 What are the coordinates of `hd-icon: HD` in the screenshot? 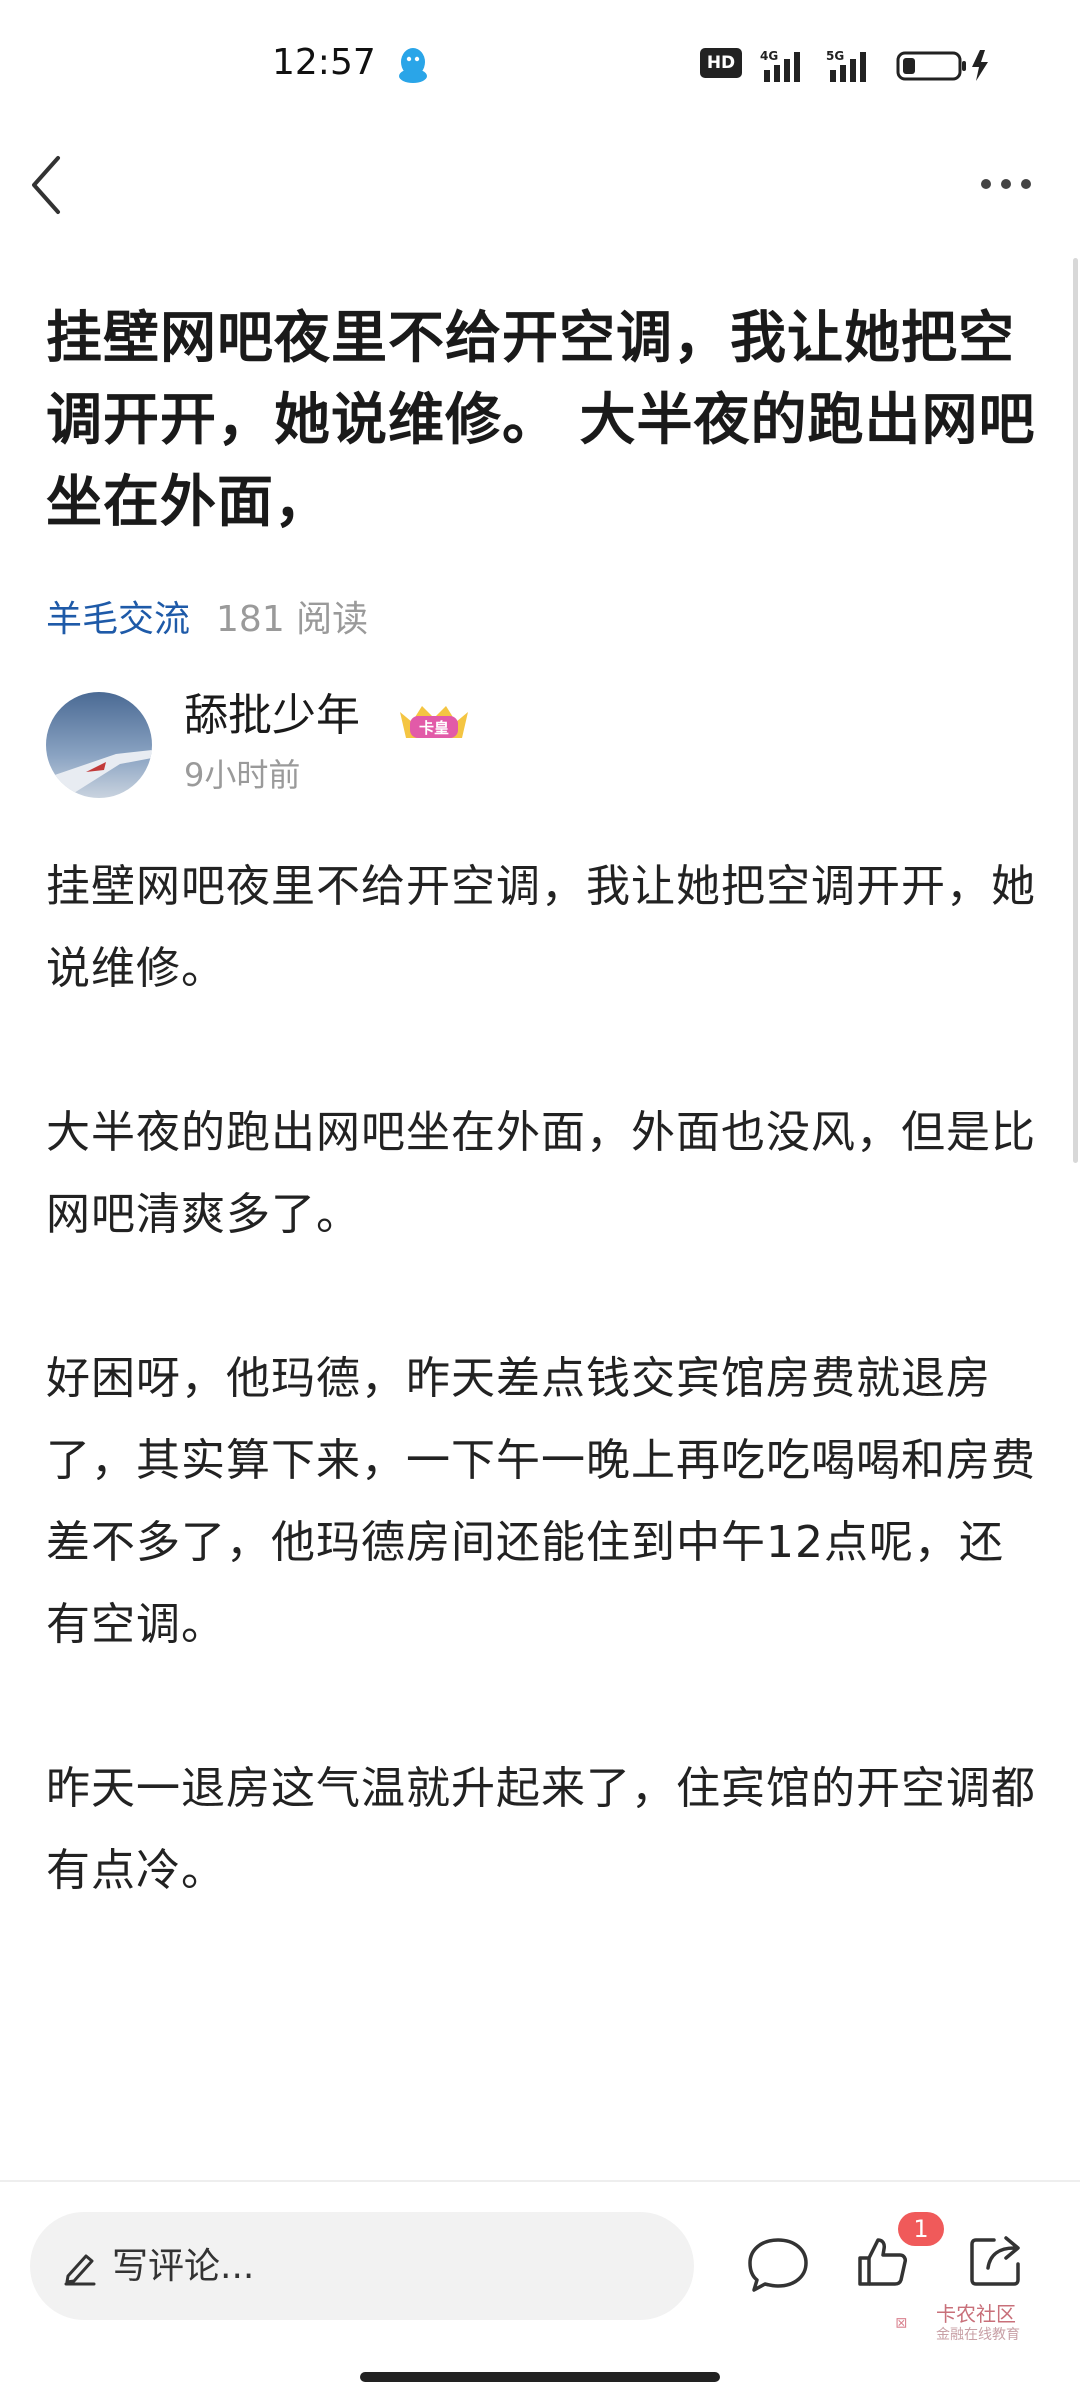 It's located at (721, 63).